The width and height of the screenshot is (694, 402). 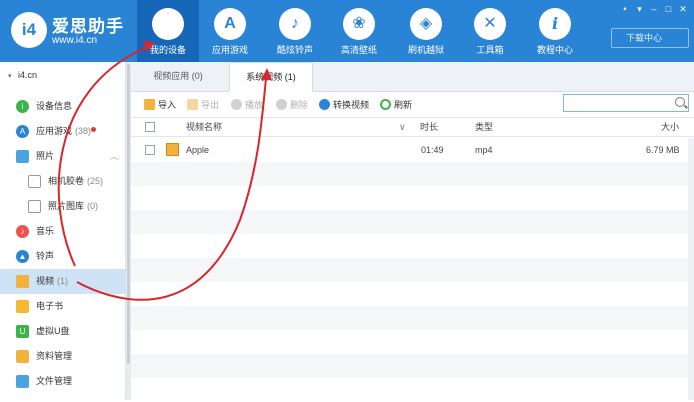 What do you see at coordinates (66, 206) in the screenshot?
I see `sidebar-item-label: 照片图库` at bounding box center [66, 206].